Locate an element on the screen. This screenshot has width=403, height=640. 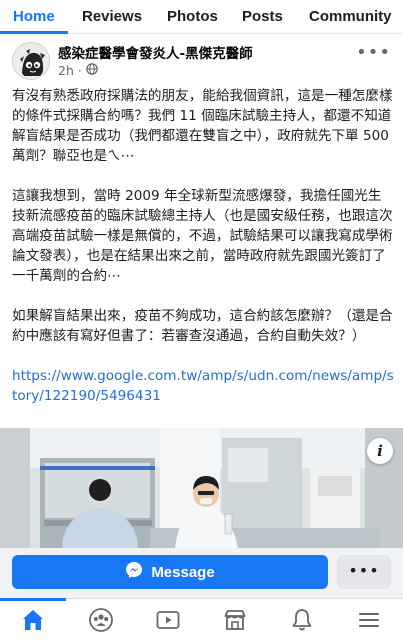
watch-icon is located at coordinates (168, 620).